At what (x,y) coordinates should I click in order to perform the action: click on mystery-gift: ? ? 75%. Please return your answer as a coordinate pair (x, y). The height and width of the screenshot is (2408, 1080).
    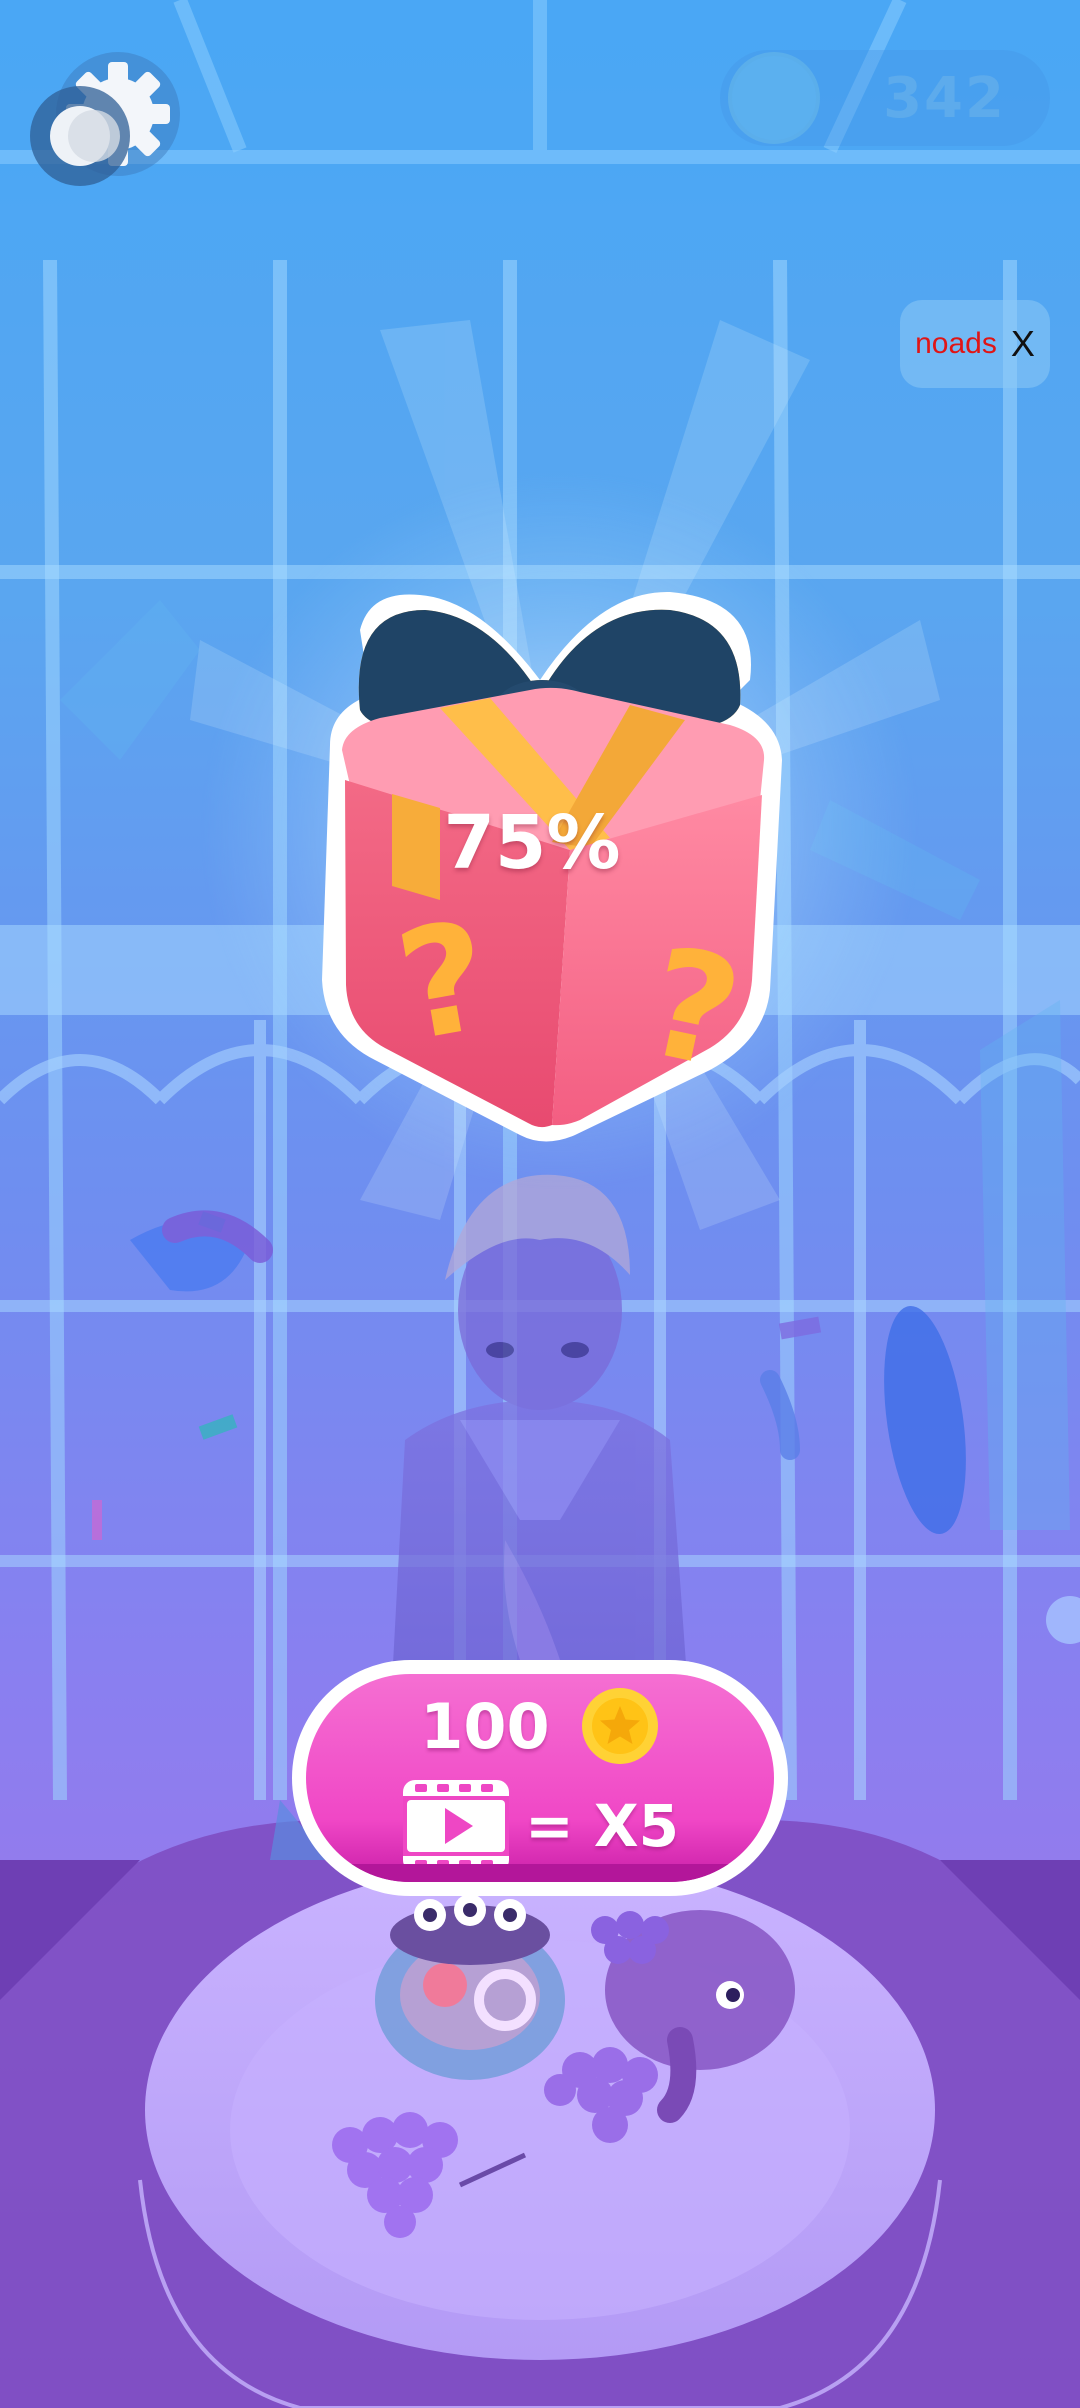
    Looking at the image, I should click on (550, 860).